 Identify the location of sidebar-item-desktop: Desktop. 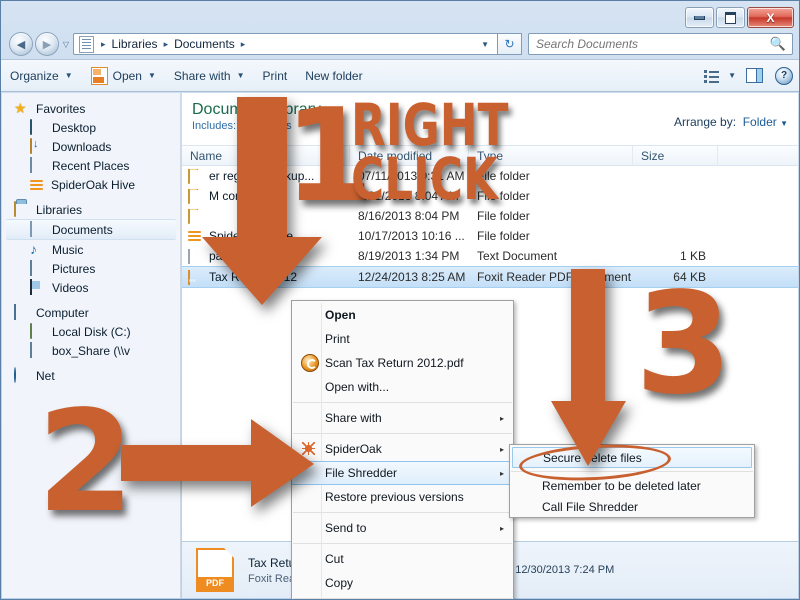
(91, 127).